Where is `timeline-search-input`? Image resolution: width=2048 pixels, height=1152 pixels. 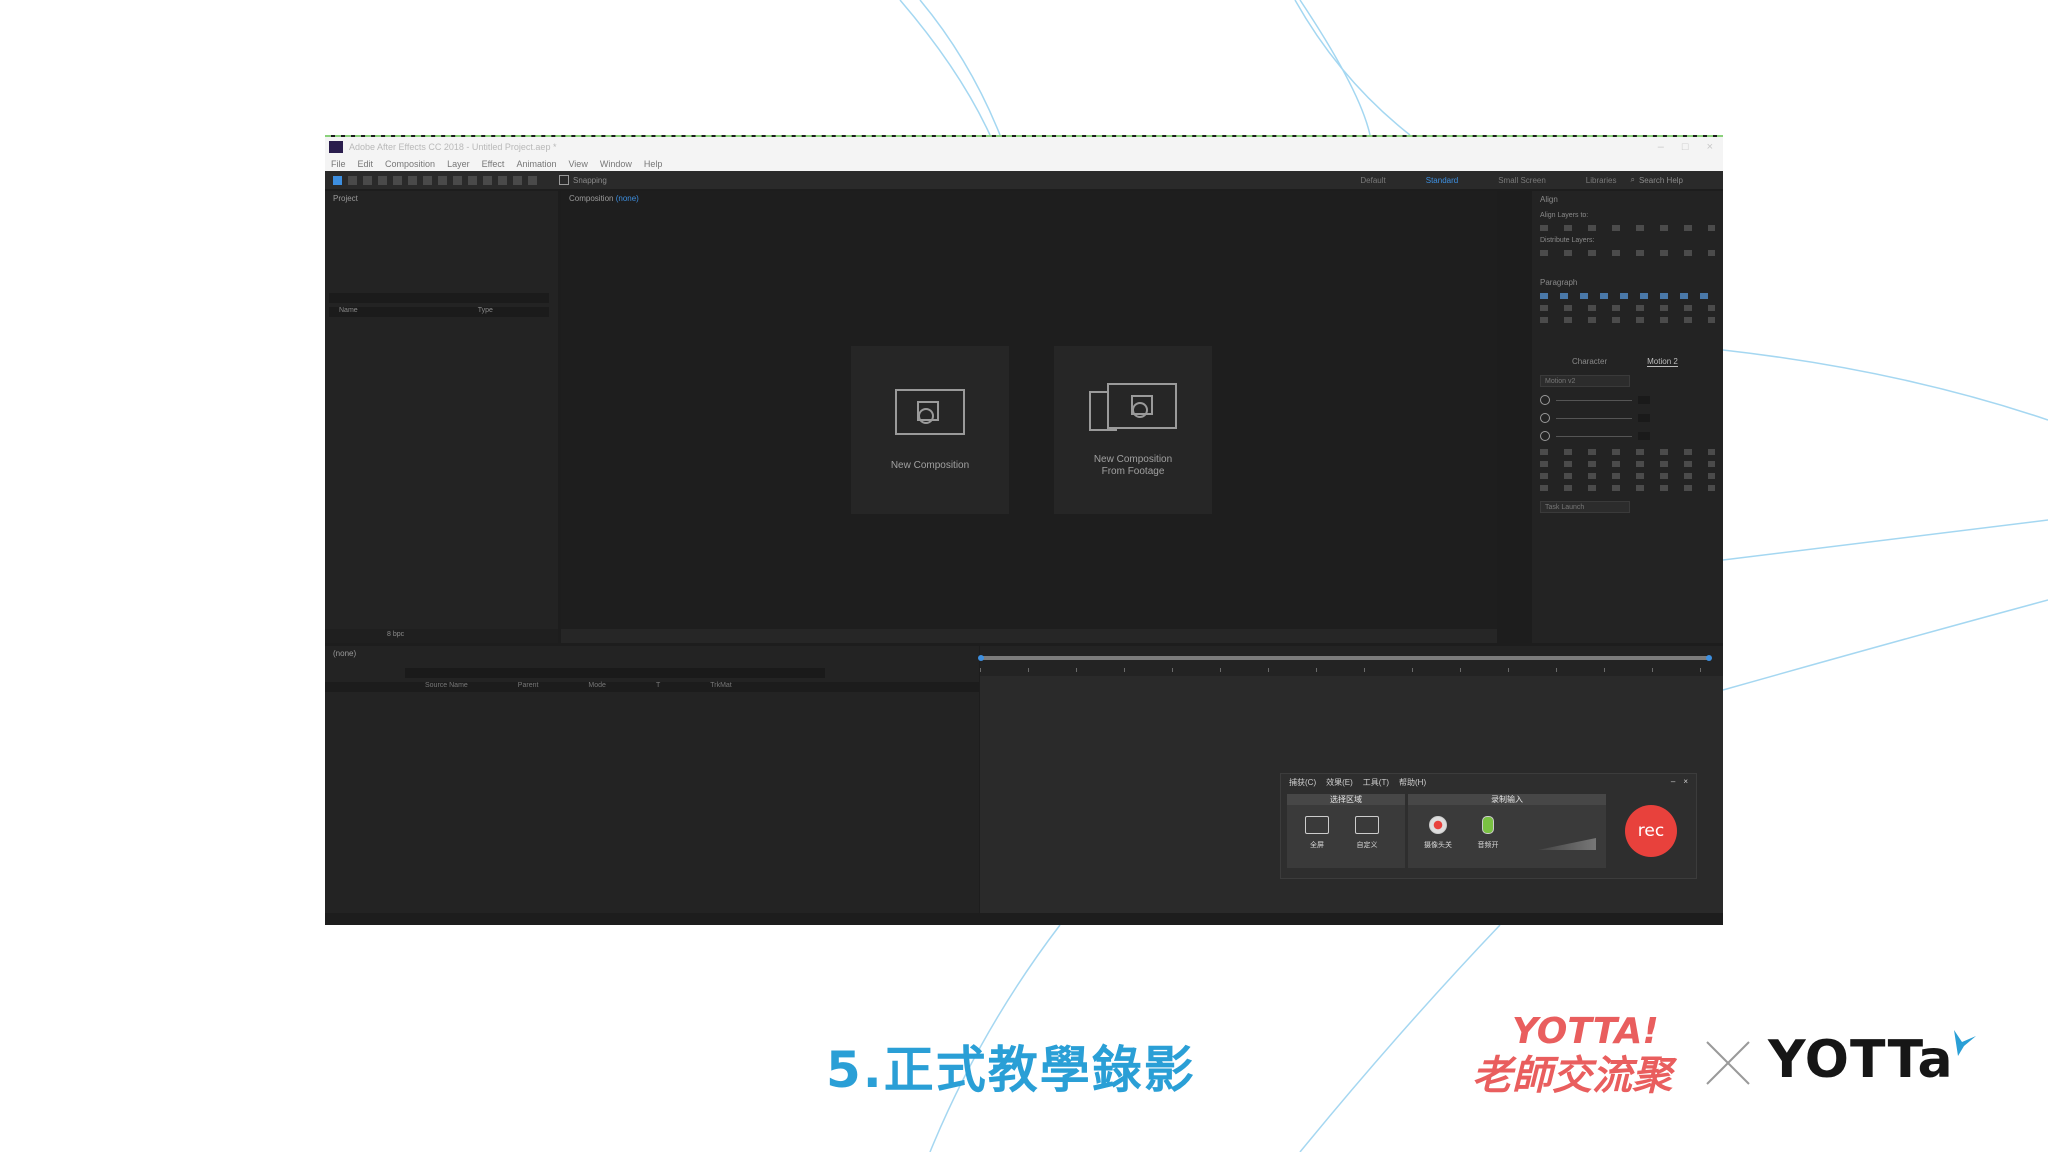
timeline-search-input is located at coordinates (615, 673).